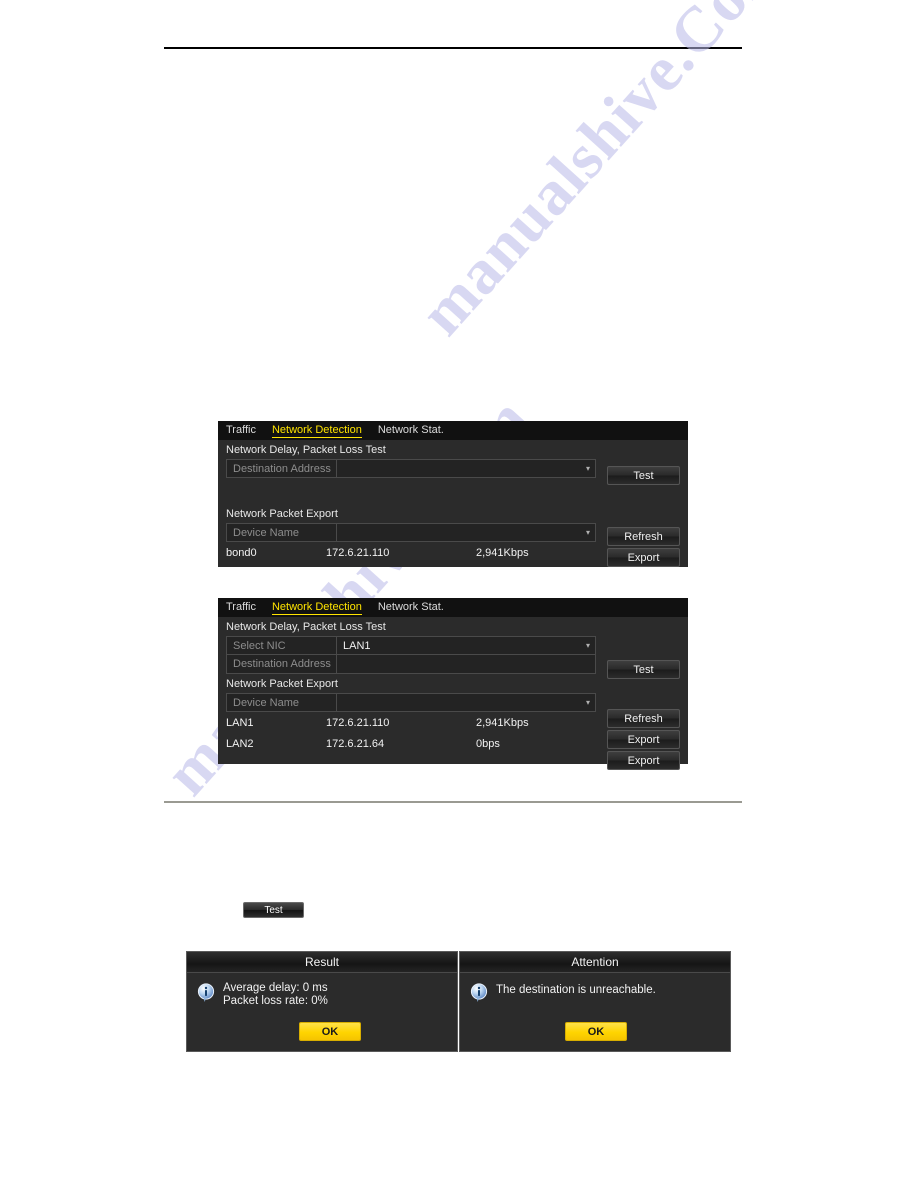 The image size is (918, 1188). Describe the element at coordinates (453, 48) in the screenshot. I see `header-rule` at that location.